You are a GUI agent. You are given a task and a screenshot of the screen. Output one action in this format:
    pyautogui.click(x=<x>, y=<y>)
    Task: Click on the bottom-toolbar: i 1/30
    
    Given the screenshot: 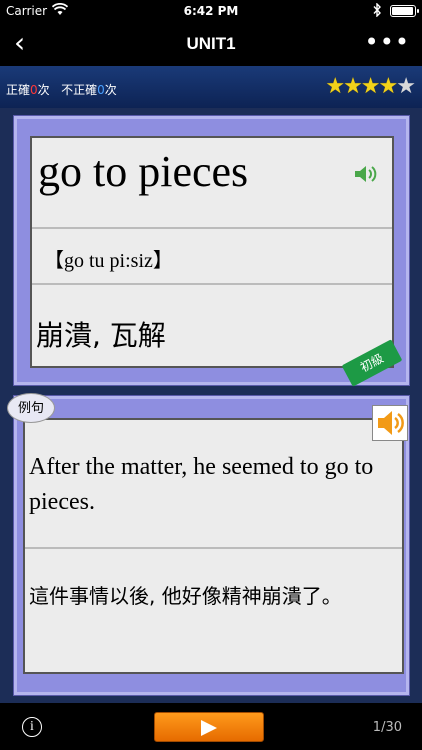 What is the action you would take?
    pyautogui.click(x=211, y=726)
    